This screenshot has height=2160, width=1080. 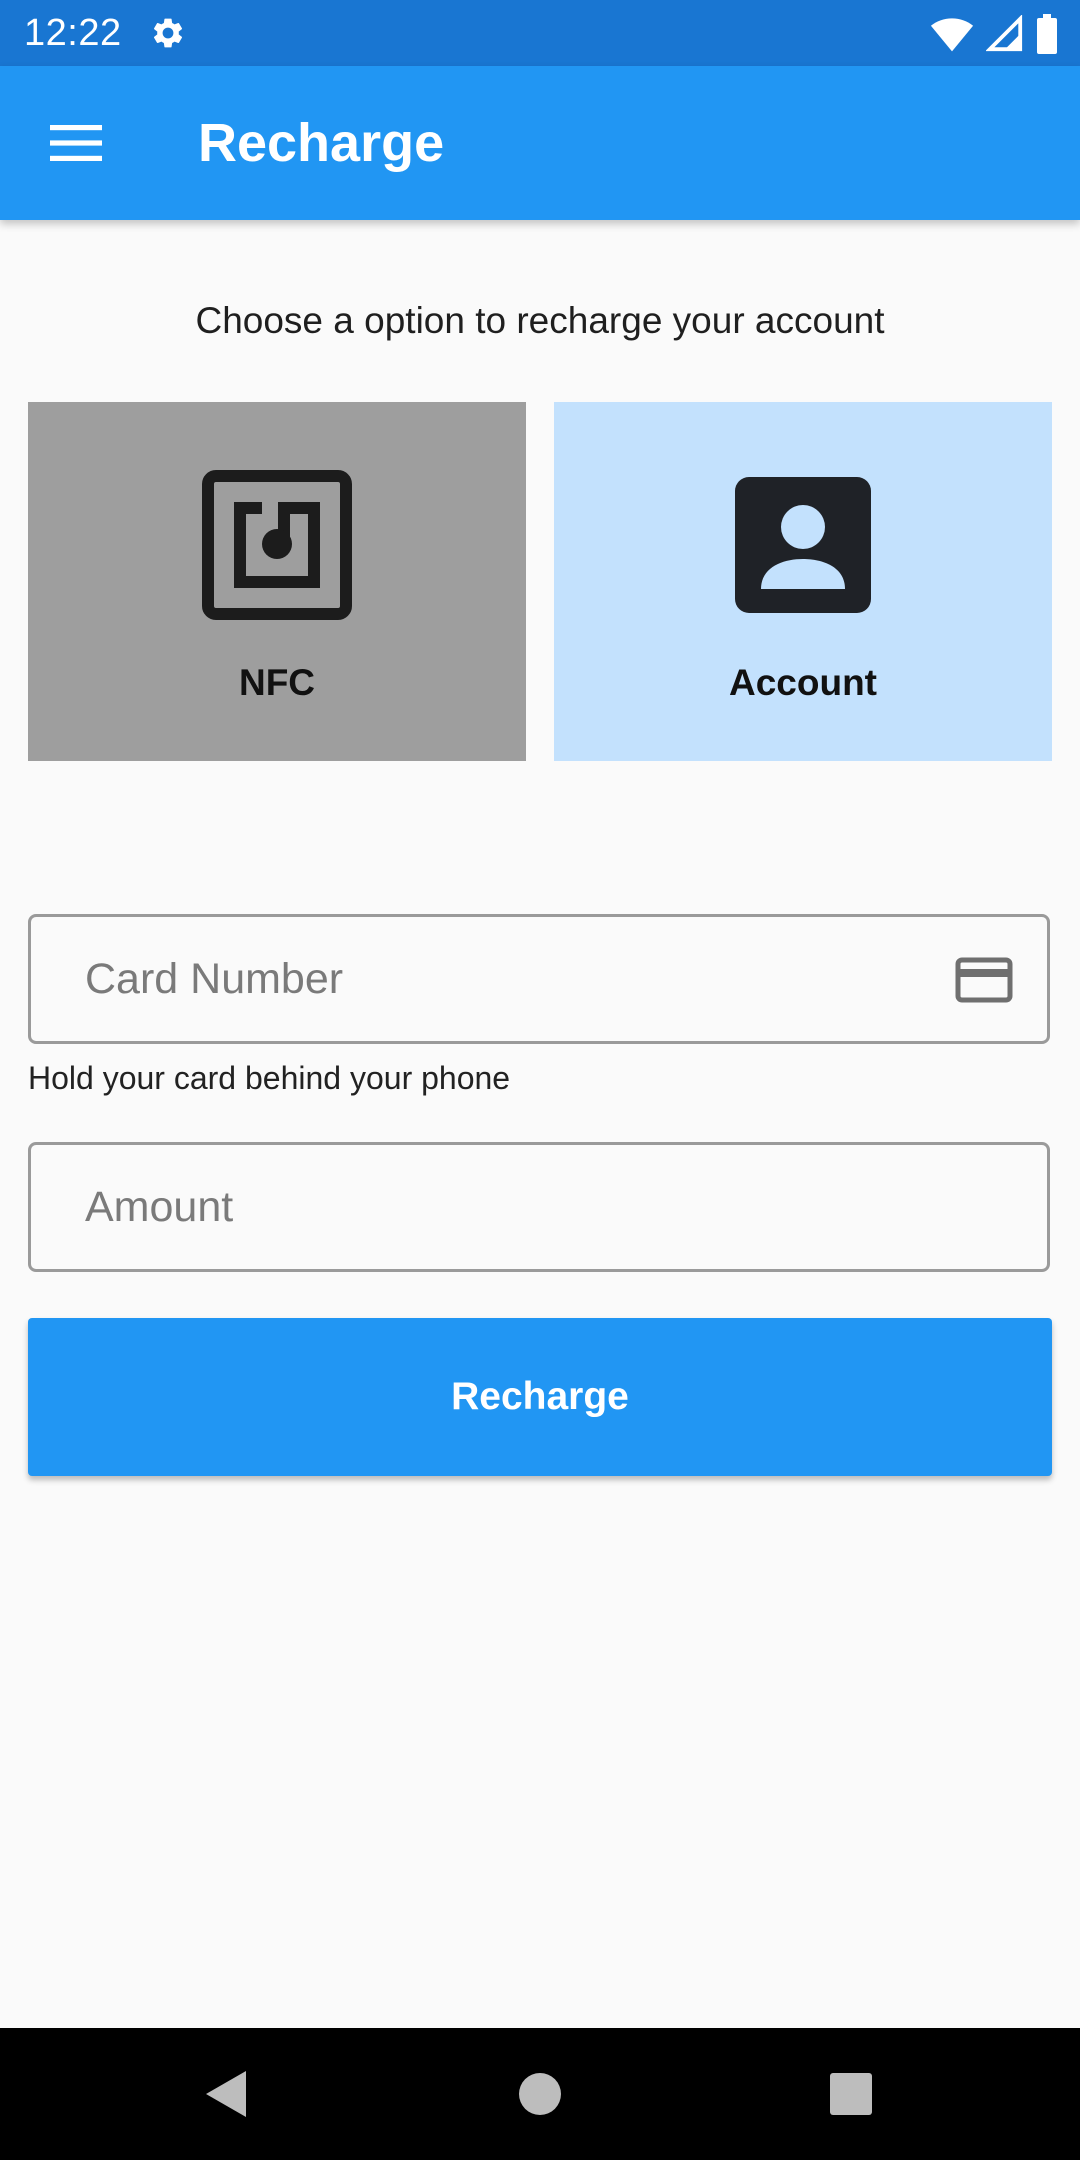 I want to click on recharge-button: Recharge, so click(x=540, y=1397).